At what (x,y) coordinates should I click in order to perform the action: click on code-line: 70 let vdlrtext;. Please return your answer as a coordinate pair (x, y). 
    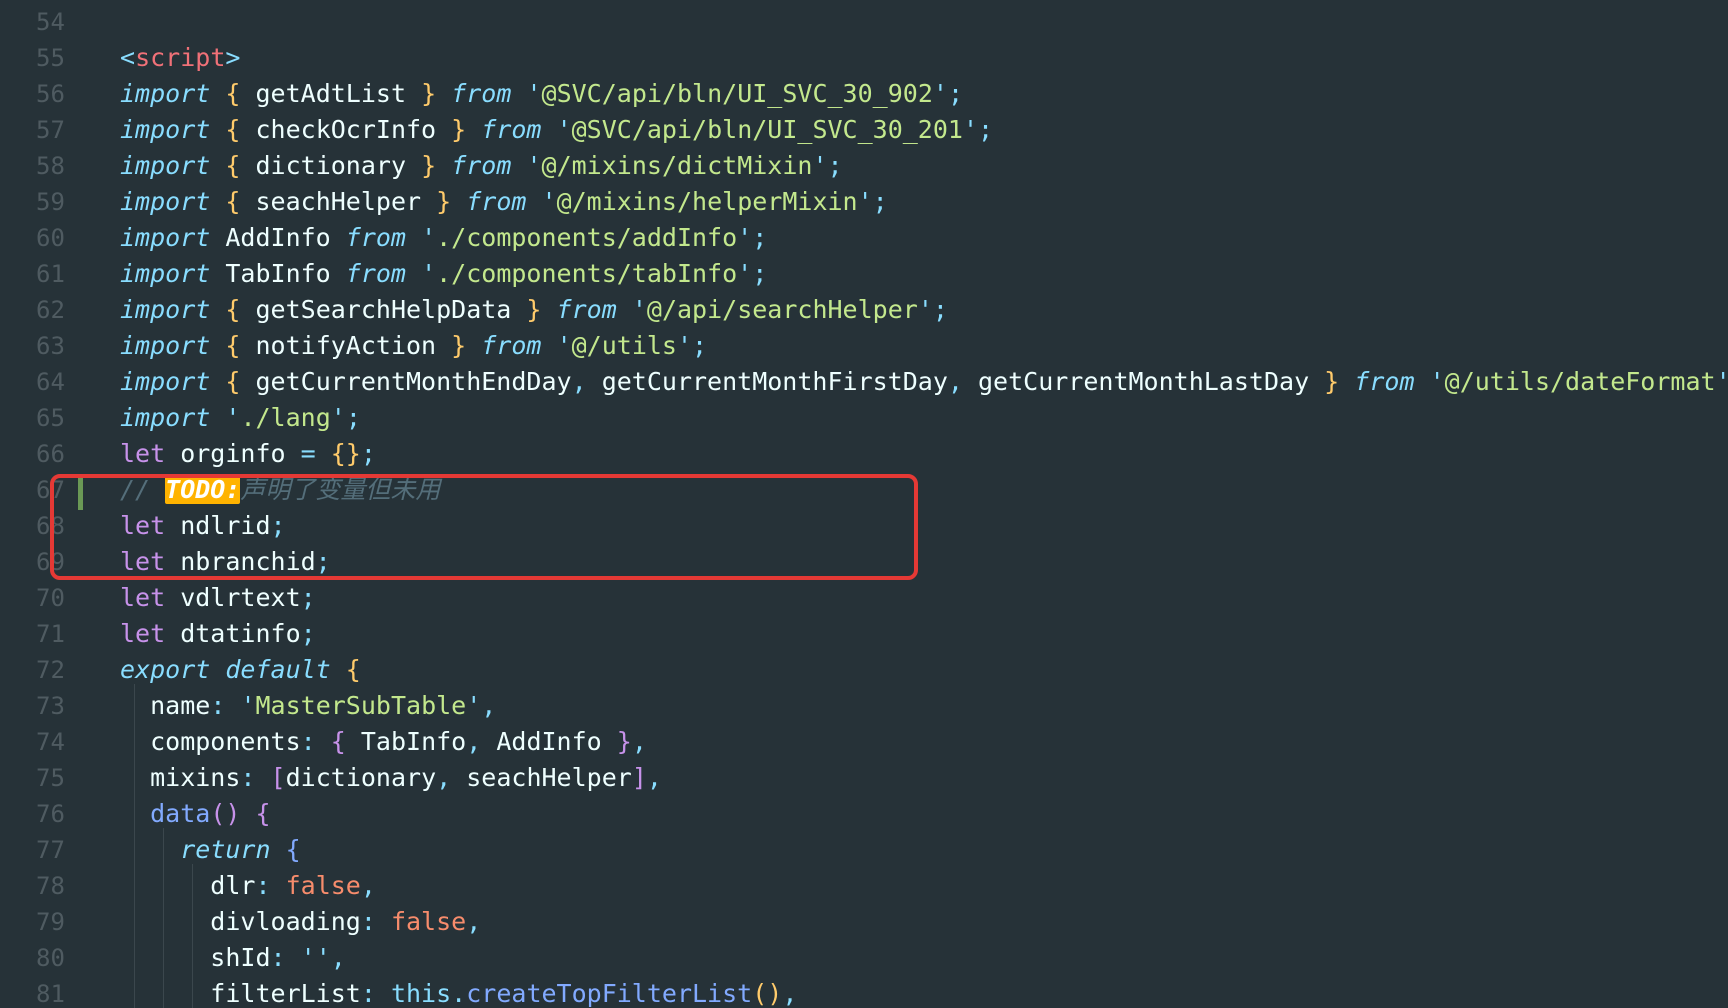
    Looking at the image, I should click on (864, 598).